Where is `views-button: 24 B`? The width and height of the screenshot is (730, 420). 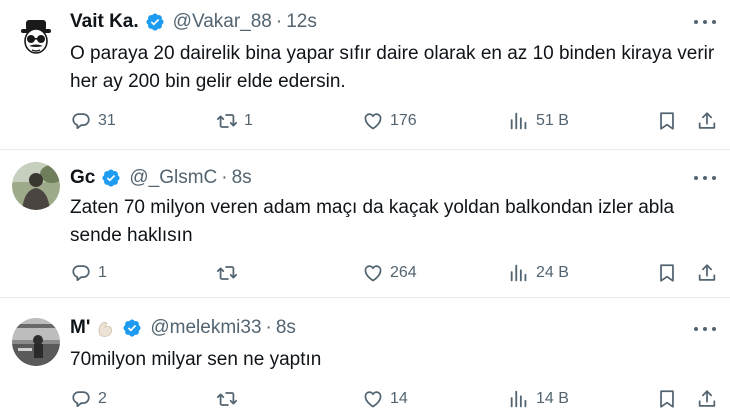
views-button: 24 B is located at coordinates (538, 273).